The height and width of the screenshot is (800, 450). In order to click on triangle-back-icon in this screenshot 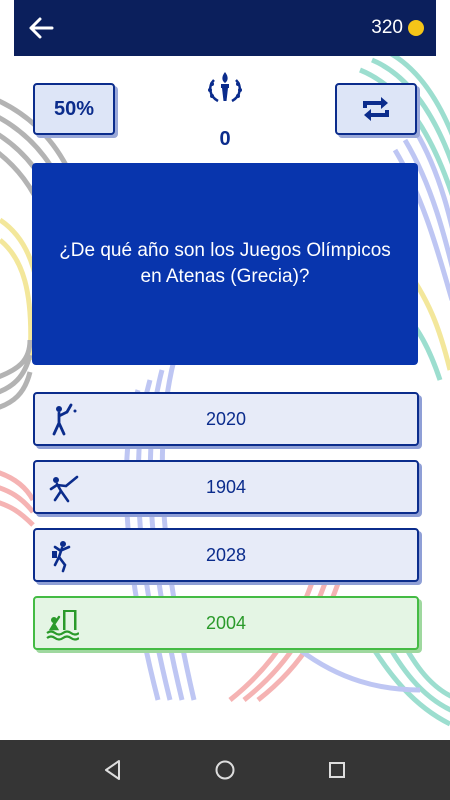, I will do `click(113, 770)`.